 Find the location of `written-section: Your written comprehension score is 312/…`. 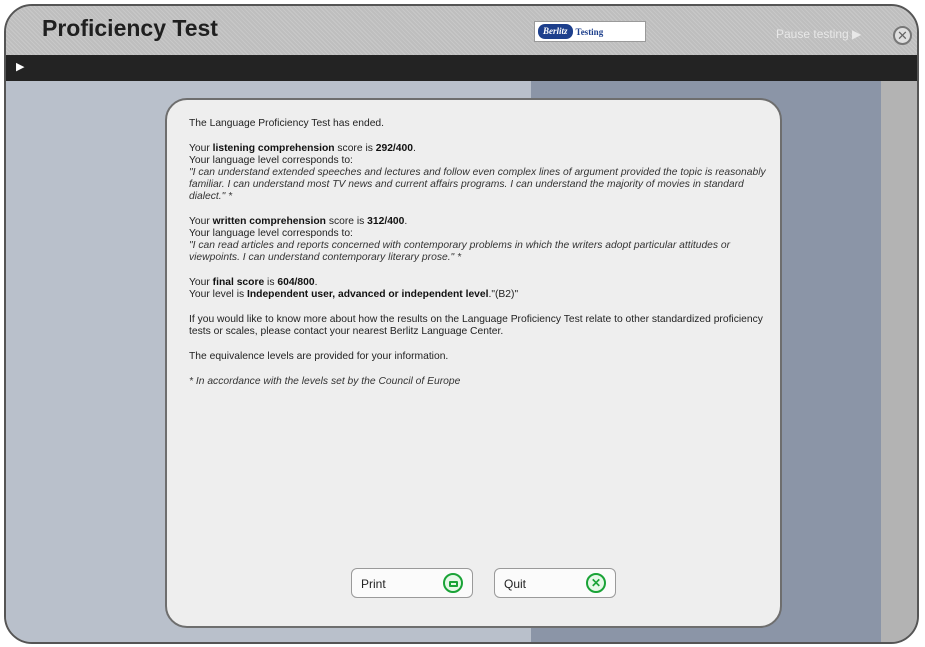

written-section: Your written comprehension score is 312/… is located at coordinates (479, 240).